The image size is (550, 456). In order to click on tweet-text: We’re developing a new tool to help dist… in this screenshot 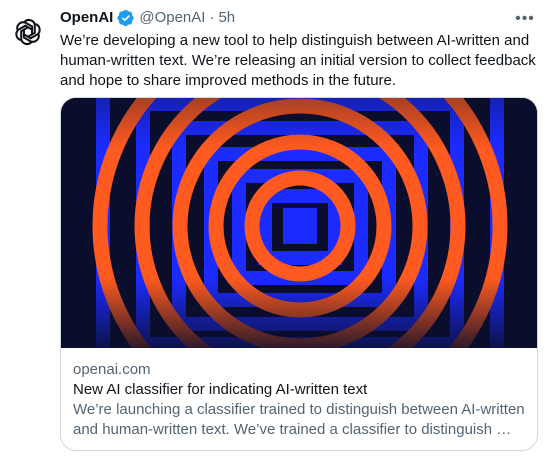, I will do `click(298, 60)`.